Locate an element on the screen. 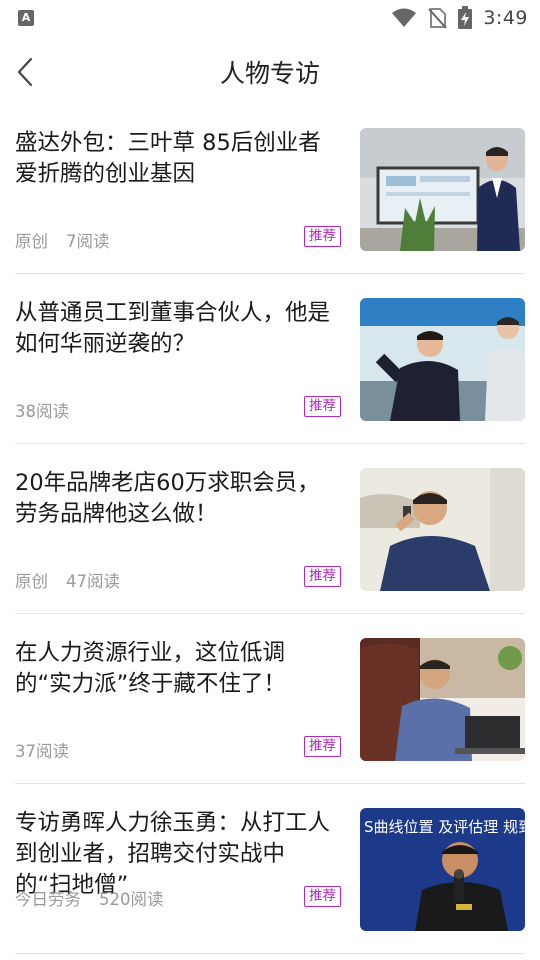 This screenshot has height=960, width=540. article-reads: 7阅读 is located at coordinates (88, 241).